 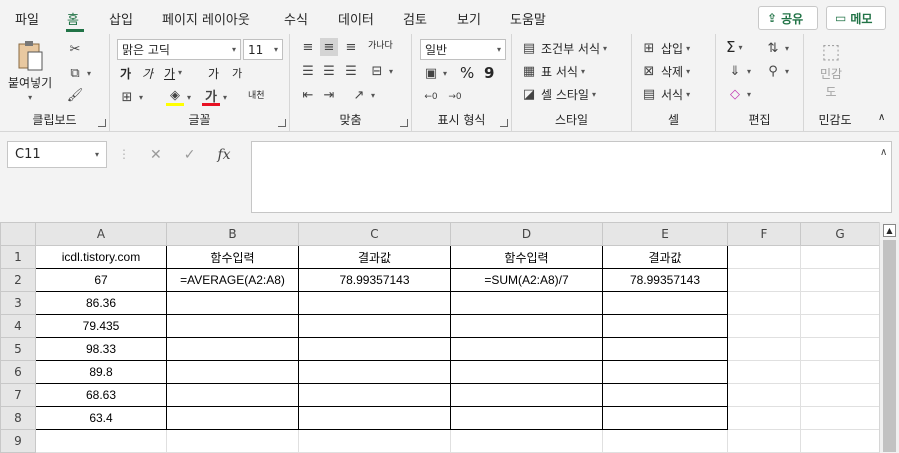 What do you see at coordinates (30, 71) in the screenshot?
I see `paste-button: 붙여넣기 ▾` at bounding box center [30, 71].